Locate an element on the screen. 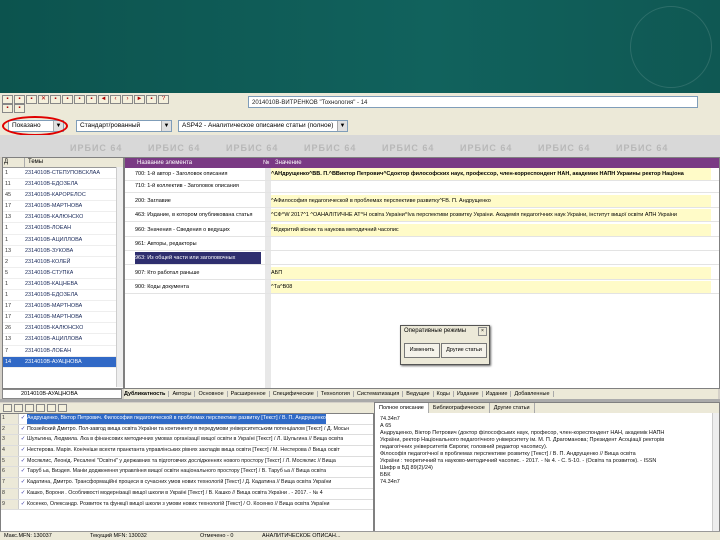  filter-icon: ▪ is located at coordinates (91, 99).